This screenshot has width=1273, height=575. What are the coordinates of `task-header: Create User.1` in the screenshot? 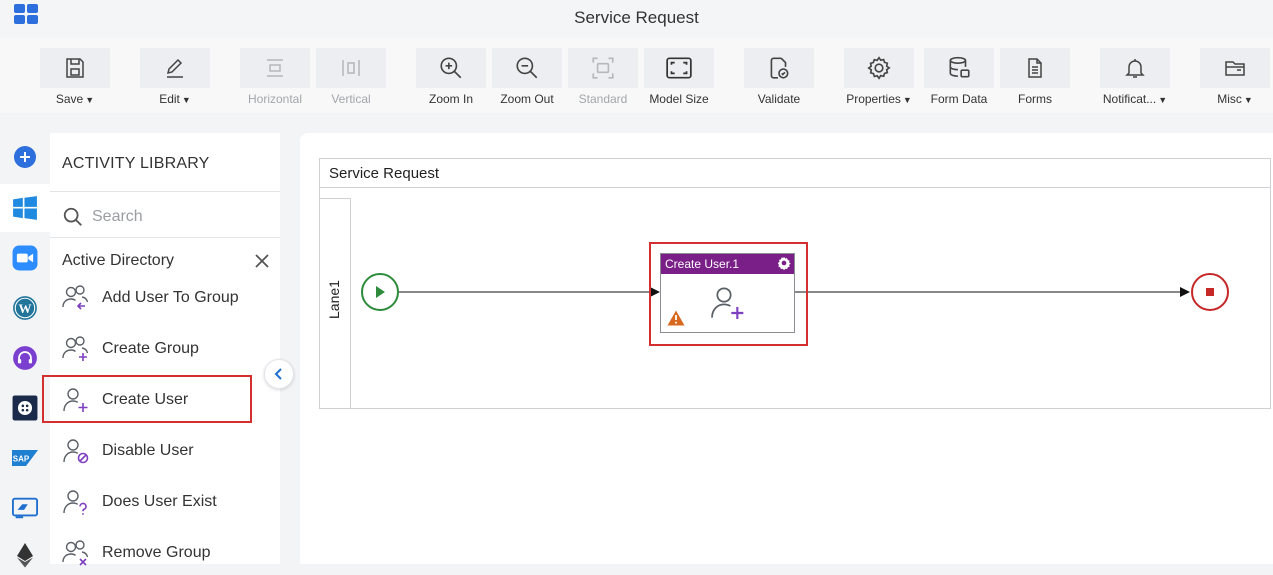 It's located at (727, 264).